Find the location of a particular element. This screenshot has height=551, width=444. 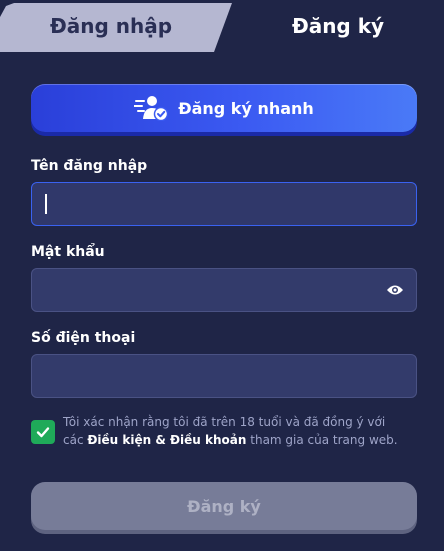

password-input is located at coordinates (224, 290).